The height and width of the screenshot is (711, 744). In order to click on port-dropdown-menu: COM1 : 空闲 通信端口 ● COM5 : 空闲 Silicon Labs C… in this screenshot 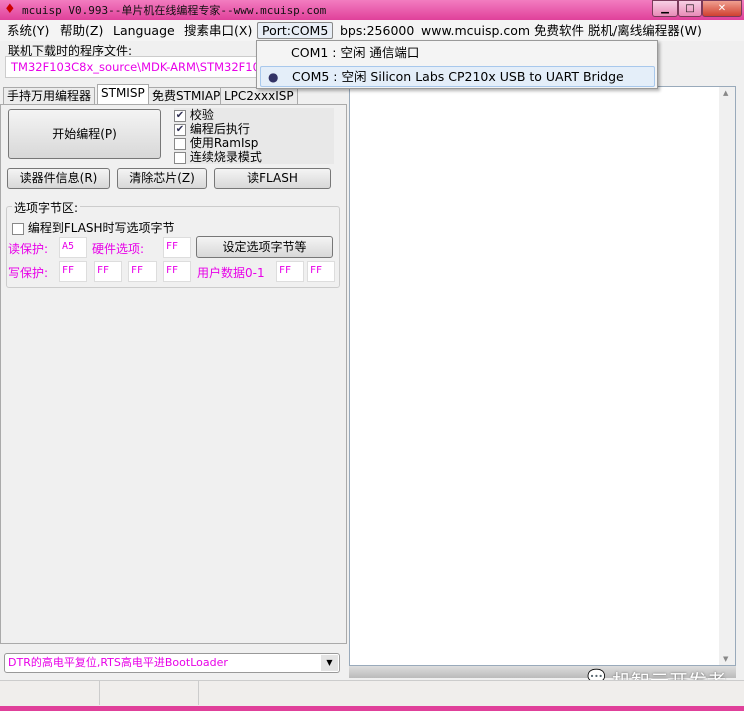, I will do `click(457, 64)`.